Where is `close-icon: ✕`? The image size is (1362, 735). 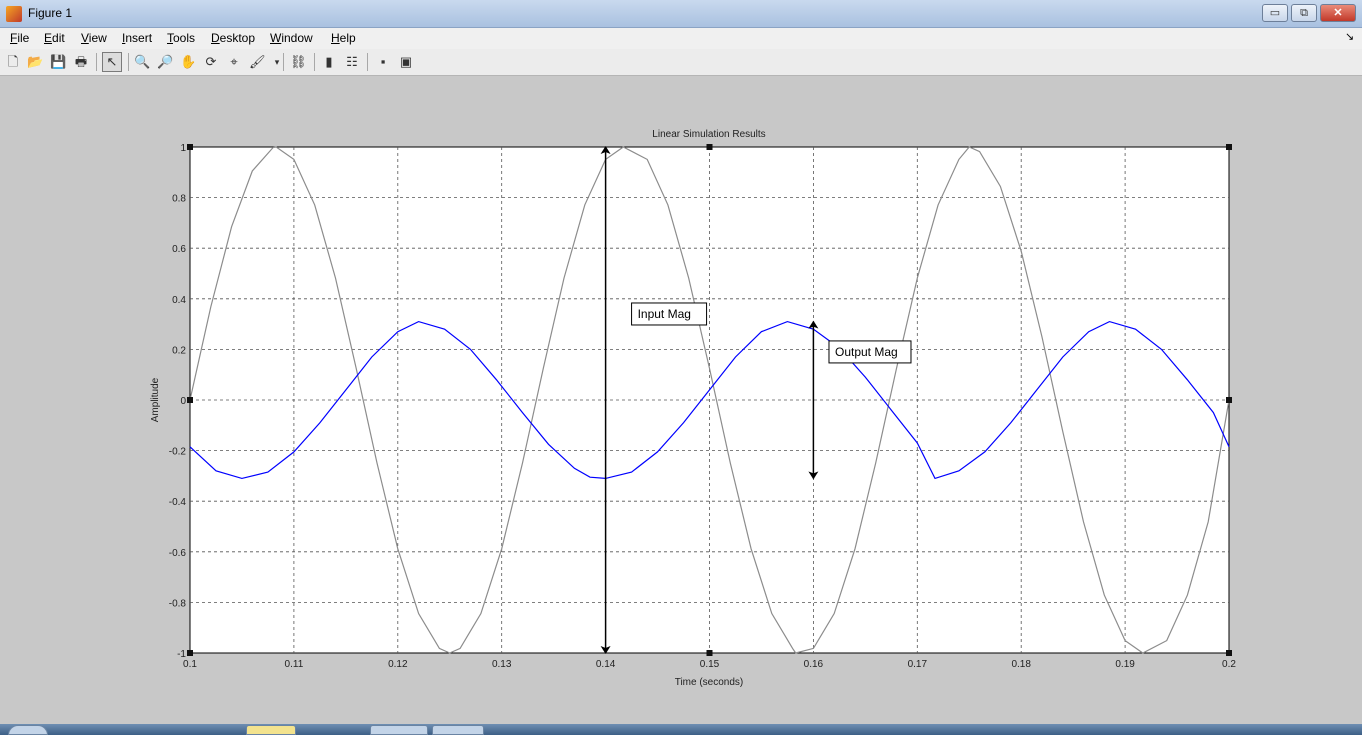 close-icon: ✕ is located at coordinates (1338, 13).